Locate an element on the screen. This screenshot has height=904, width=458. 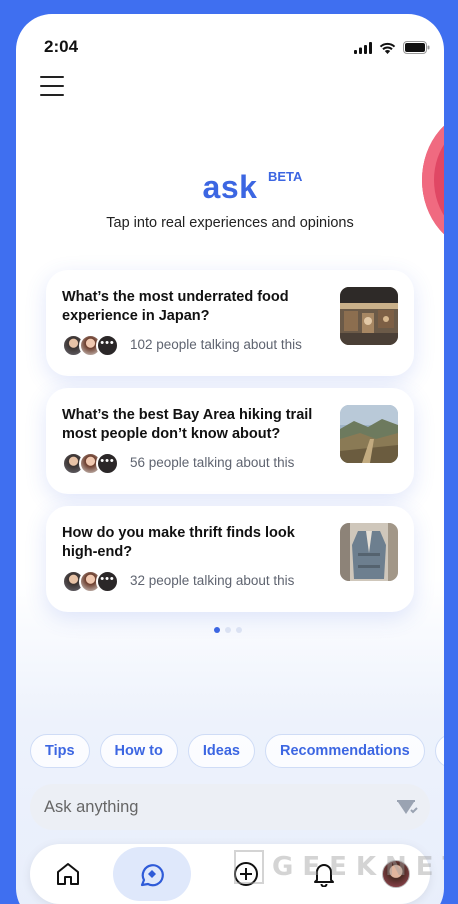
menu-button is located at coordinates (52, 88).